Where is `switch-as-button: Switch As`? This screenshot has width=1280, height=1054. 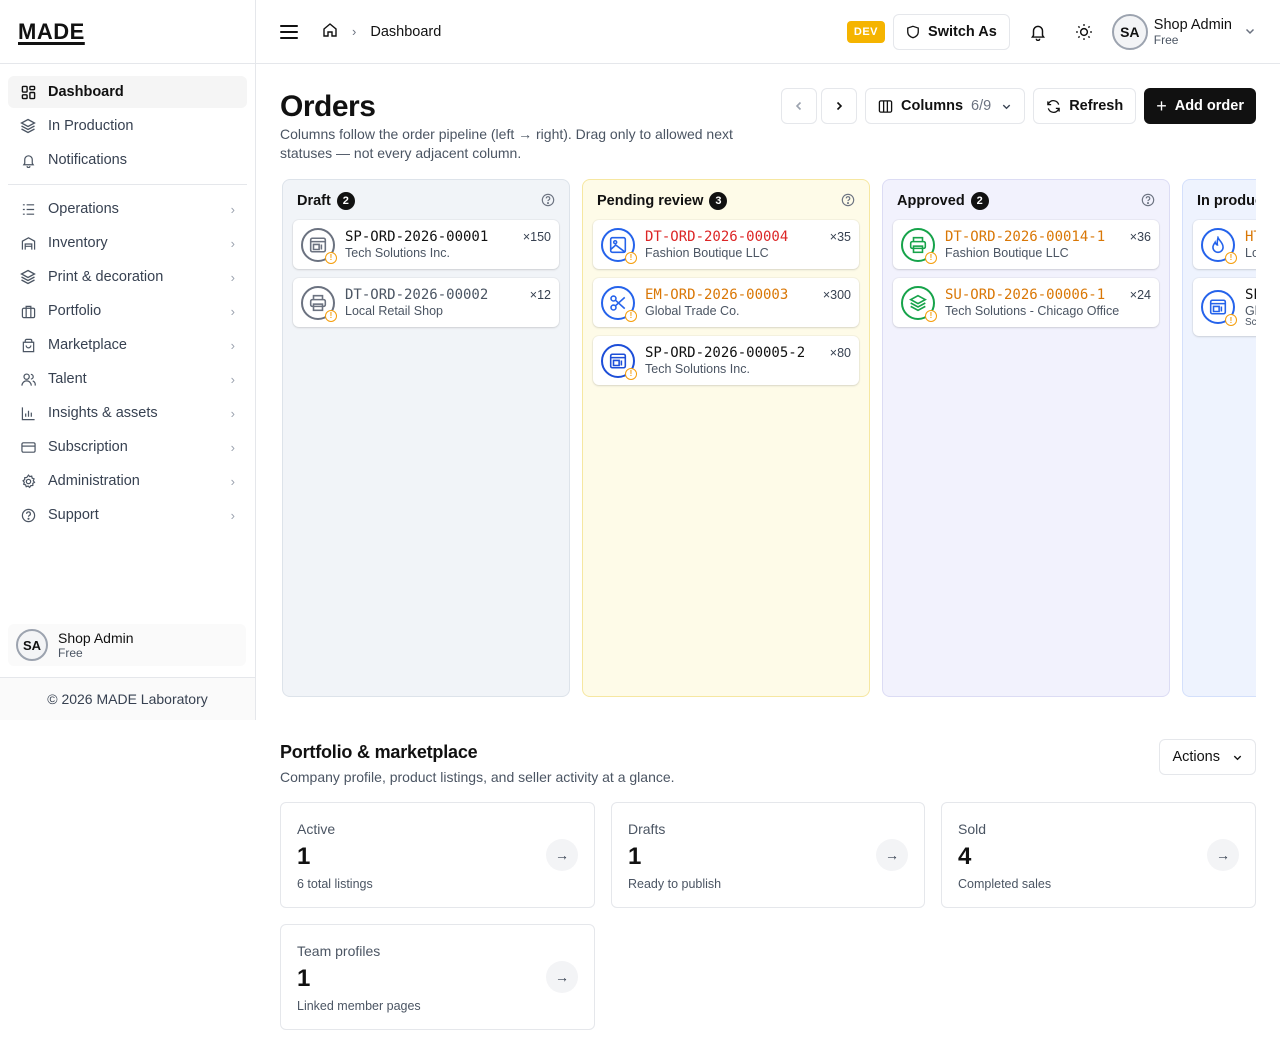
switch-as-button: Switch As is located at coordinates (951, 31).